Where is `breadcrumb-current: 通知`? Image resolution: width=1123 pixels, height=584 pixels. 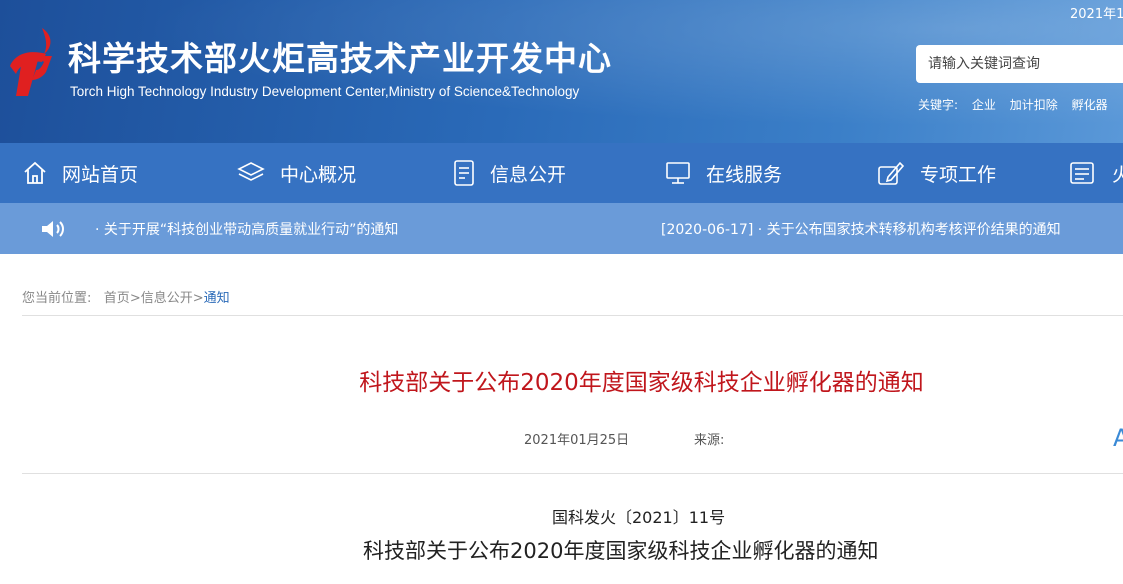
breadcrumb-current: 通知 is located at coordinates (217, 298).